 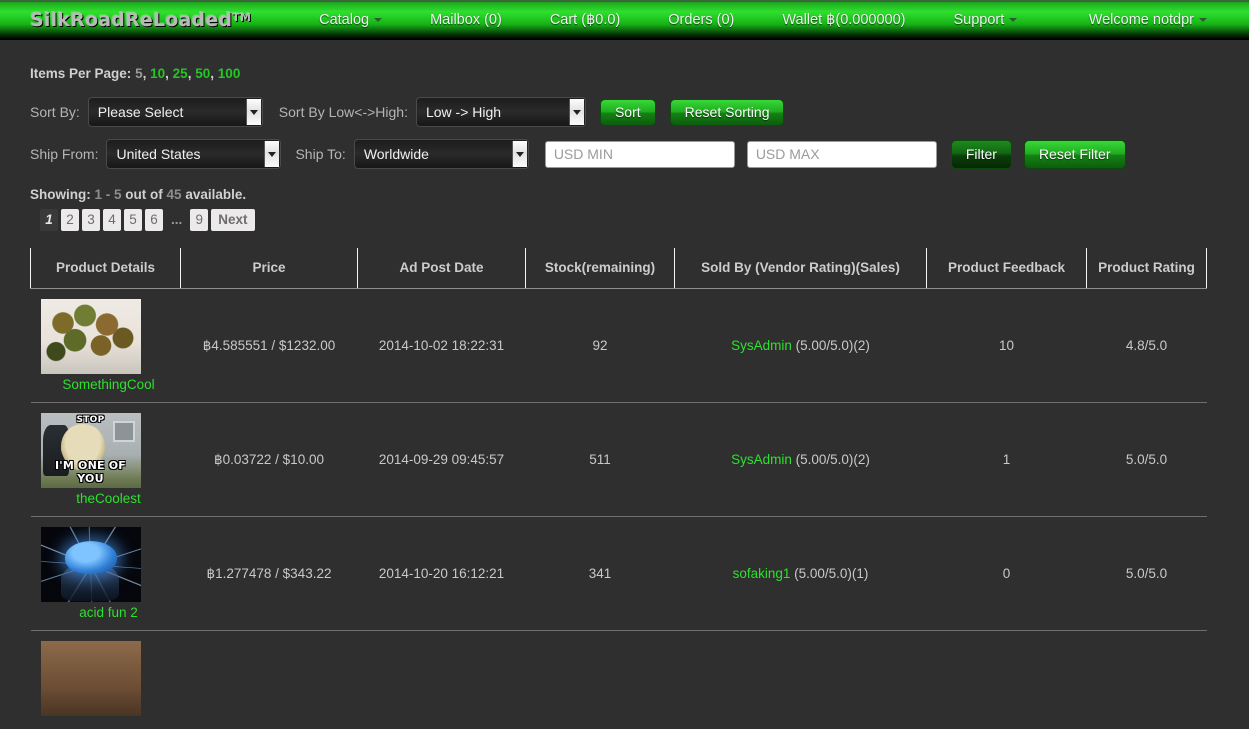 What do you see at coordinates (108, 498) in the screenshot?
I see `product-name-link: theCoolest` at bounding box center [108, 498].